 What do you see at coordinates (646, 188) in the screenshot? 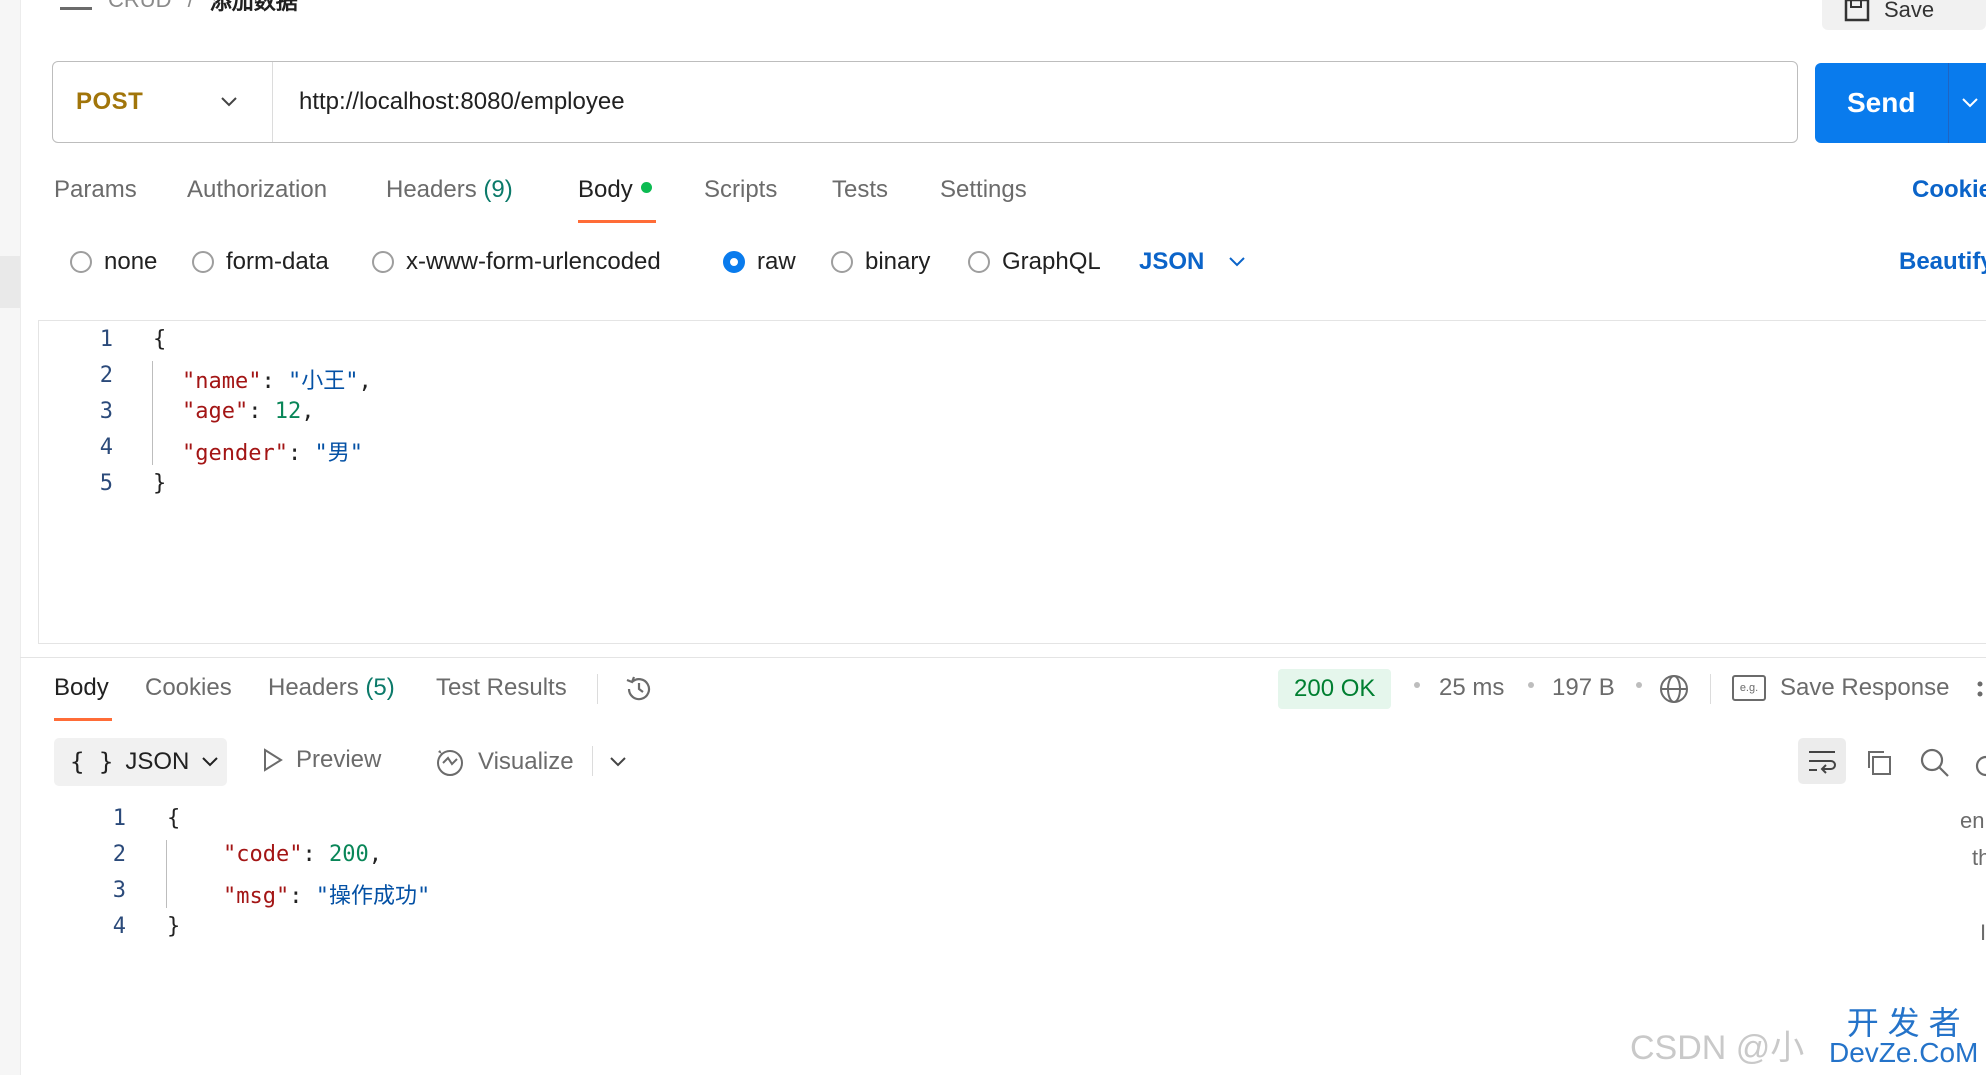
I see `body-indicator-dot` at bounding box center [646, 188].